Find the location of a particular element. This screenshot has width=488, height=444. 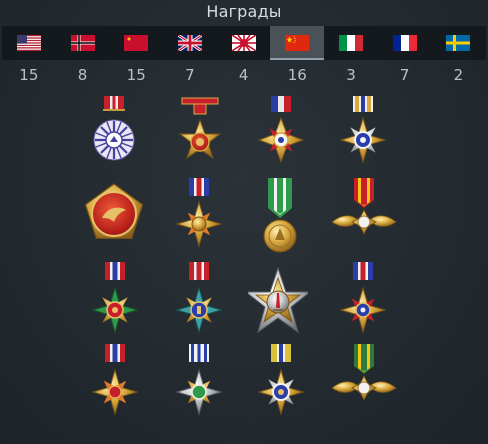

count-usa: 15 is located at coordinates (29, 75).